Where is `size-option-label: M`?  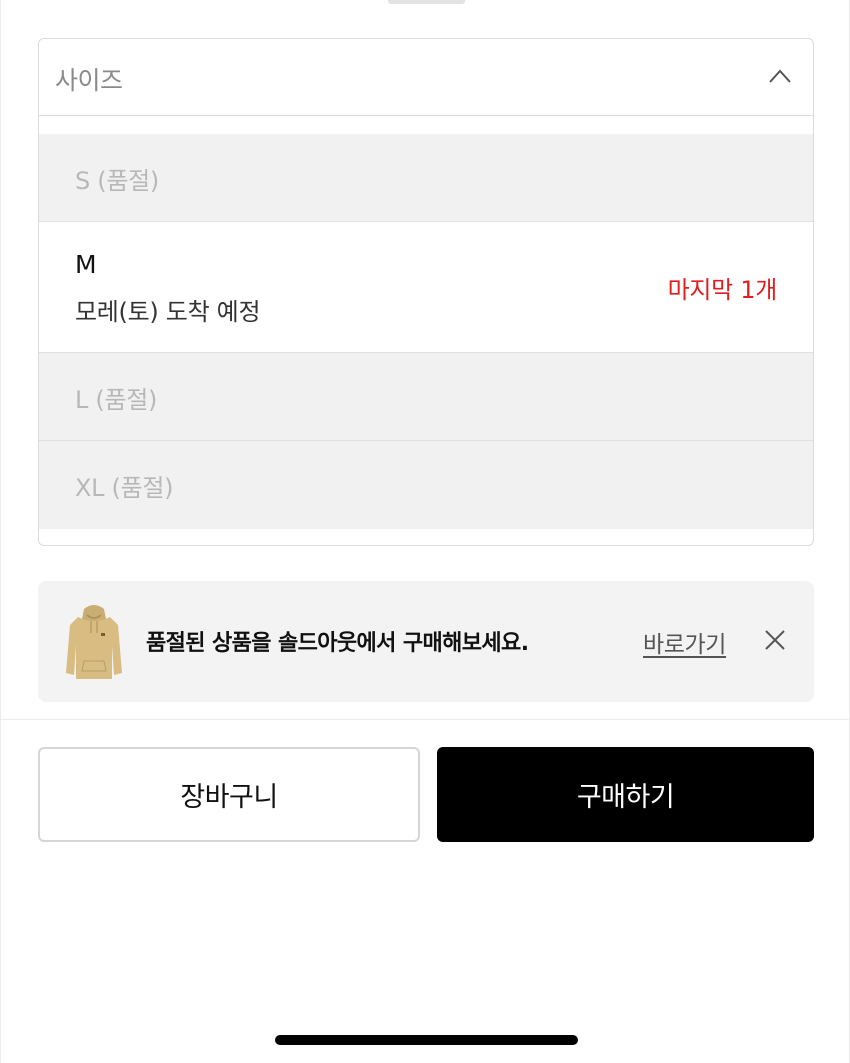 size-option-label: M is located at coordinates (86, 264).